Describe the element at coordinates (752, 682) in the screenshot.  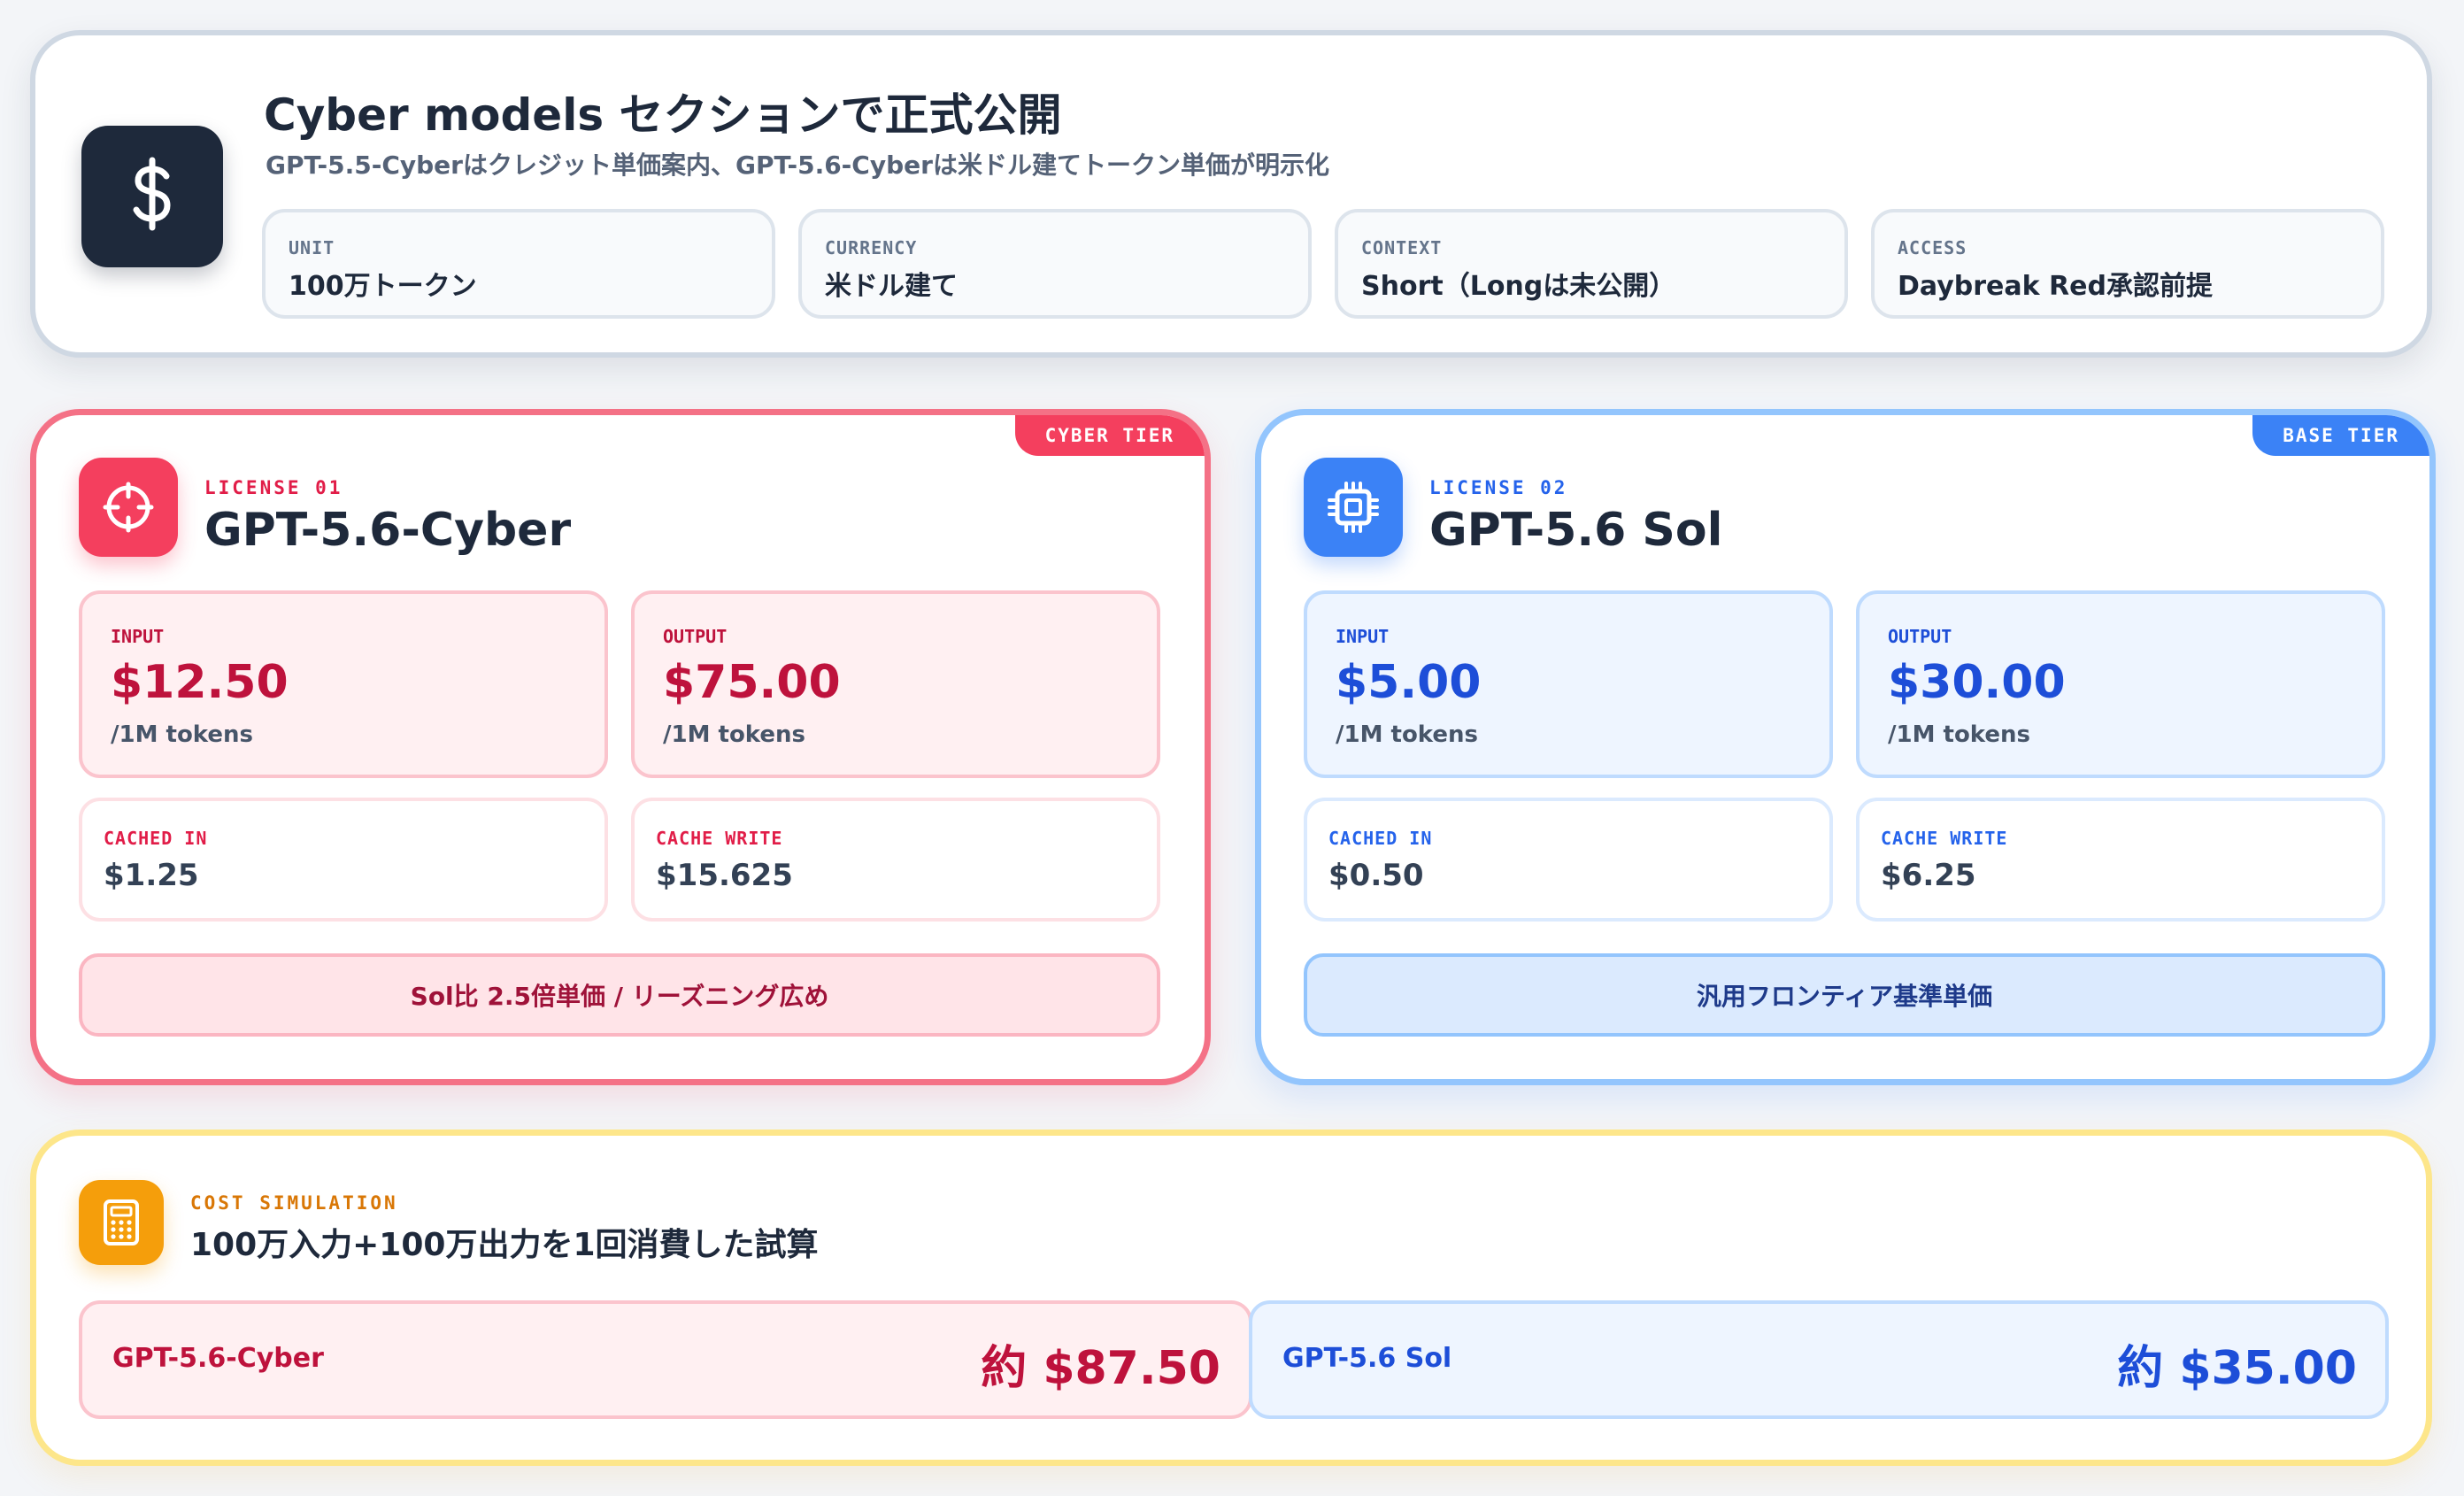
I see `price-value: $75.00` at that location.